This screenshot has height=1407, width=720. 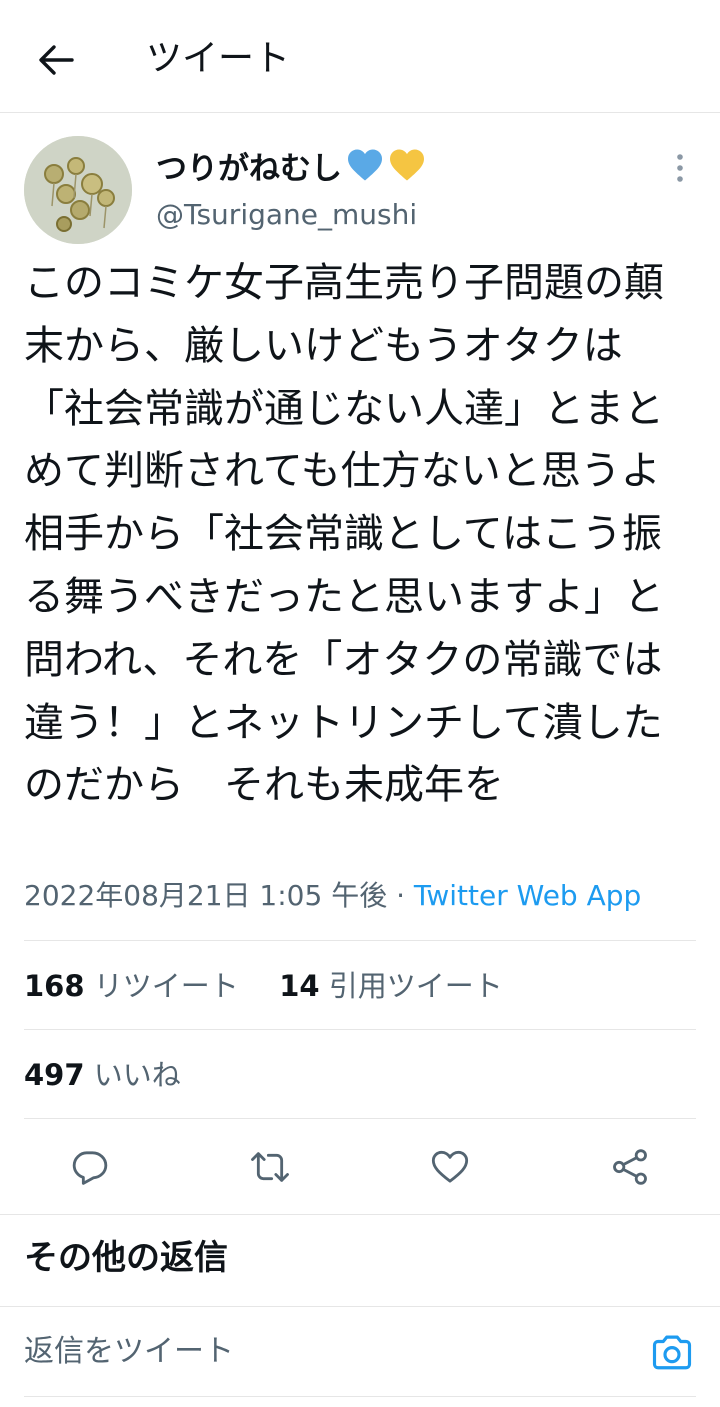 I want to click on reply-composer: 返信をツイート, so click(x=360, y=1351).